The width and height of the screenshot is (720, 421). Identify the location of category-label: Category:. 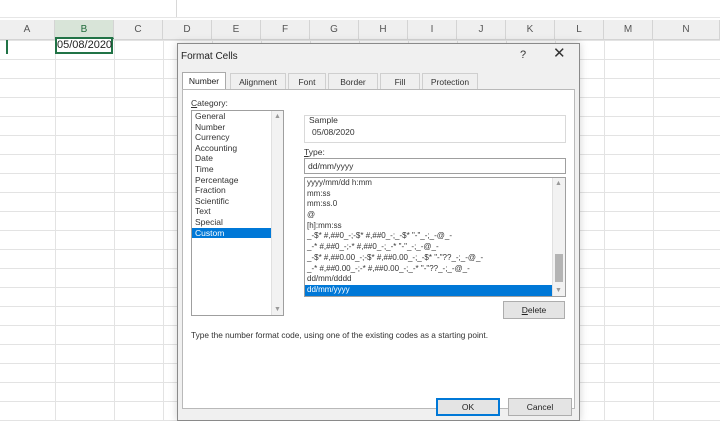
(209, 103).